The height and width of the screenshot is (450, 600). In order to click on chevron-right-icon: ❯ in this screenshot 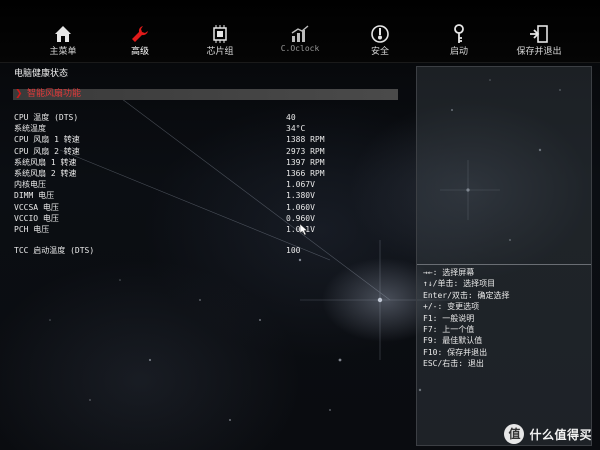, I will do `click(19, 94)`.